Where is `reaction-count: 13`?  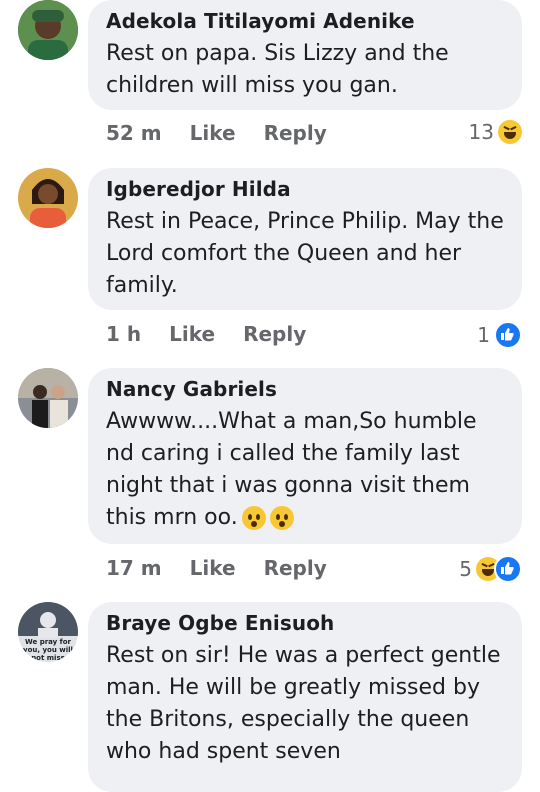
reaction-count: 13 is located at coordinates (481, 132).